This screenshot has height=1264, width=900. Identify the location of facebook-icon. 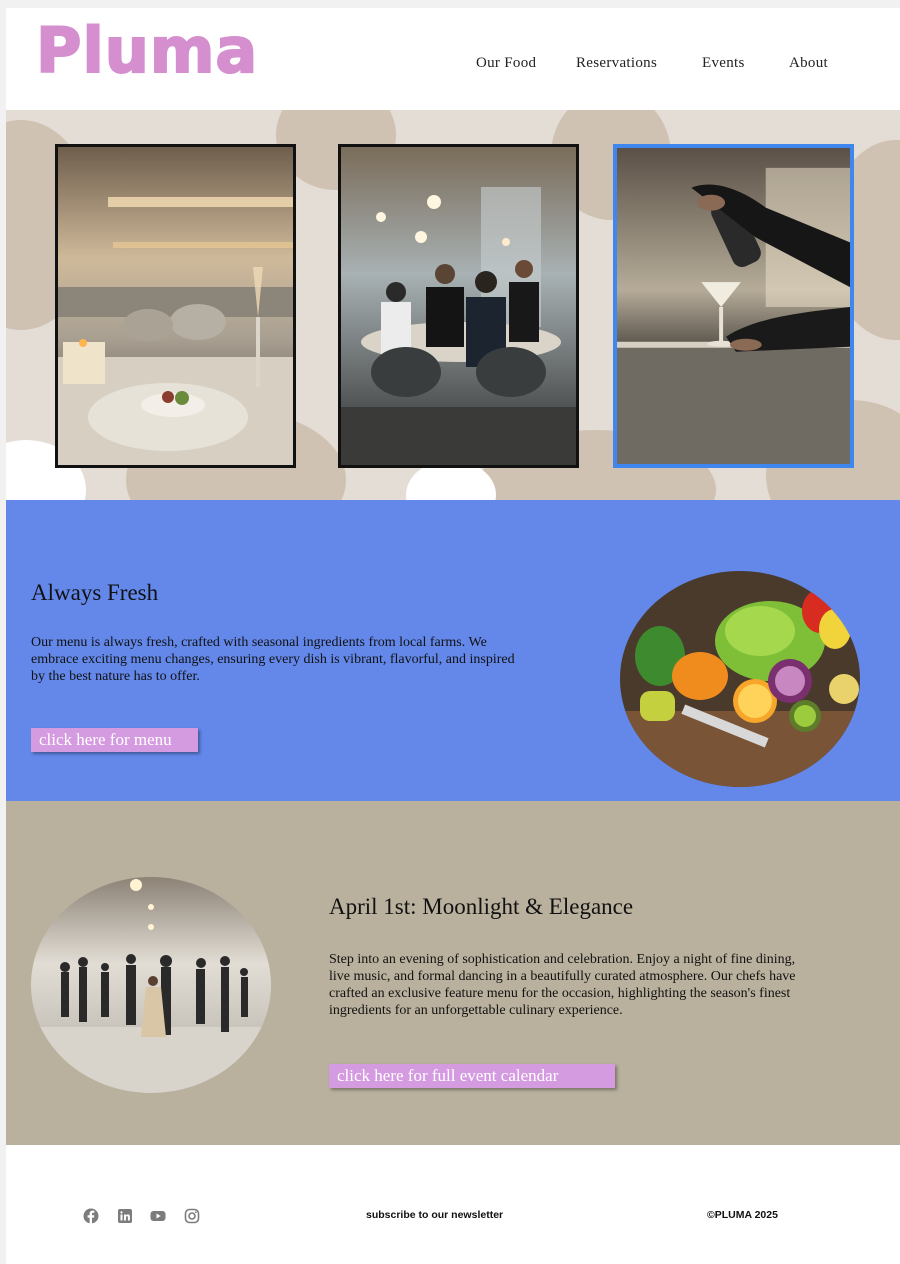
(91, 1216).